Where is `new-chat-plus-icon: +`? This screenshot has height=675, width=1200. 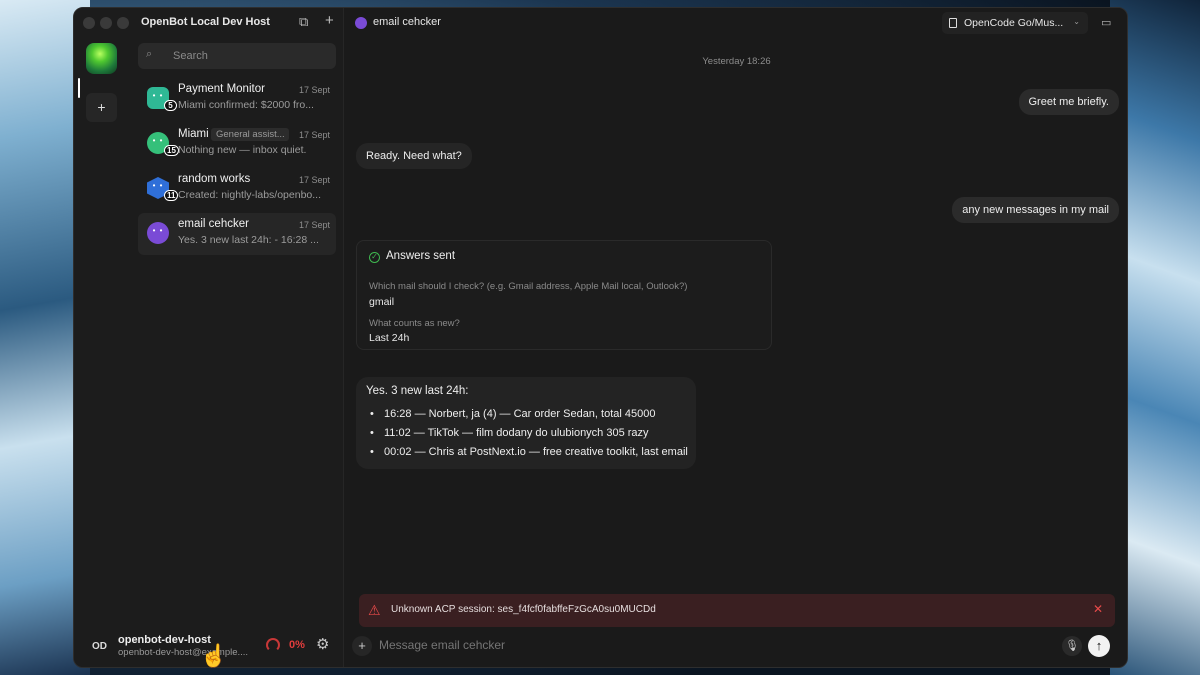 new-chat-plus-icon: + is located at coordinates (329, 20).